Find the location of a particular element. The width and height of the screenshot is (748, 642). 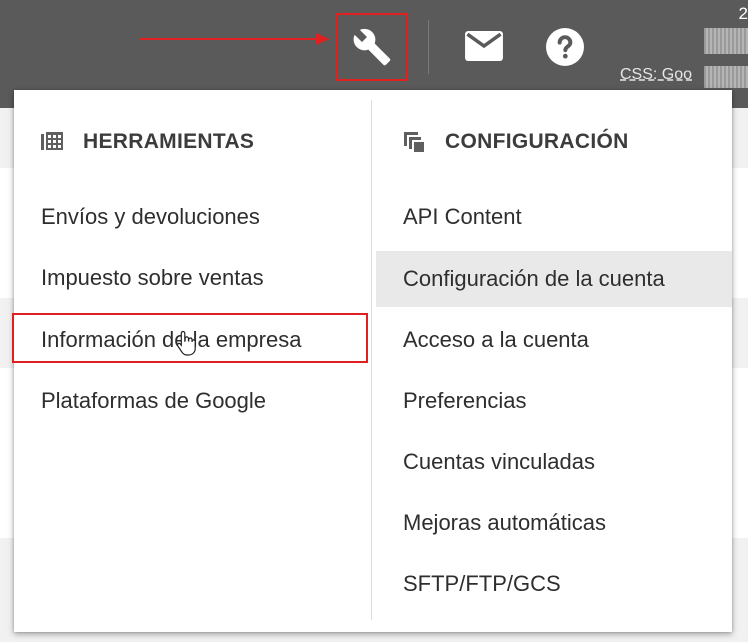

menu-item-label: API Content is located at coordinates (462, 216).